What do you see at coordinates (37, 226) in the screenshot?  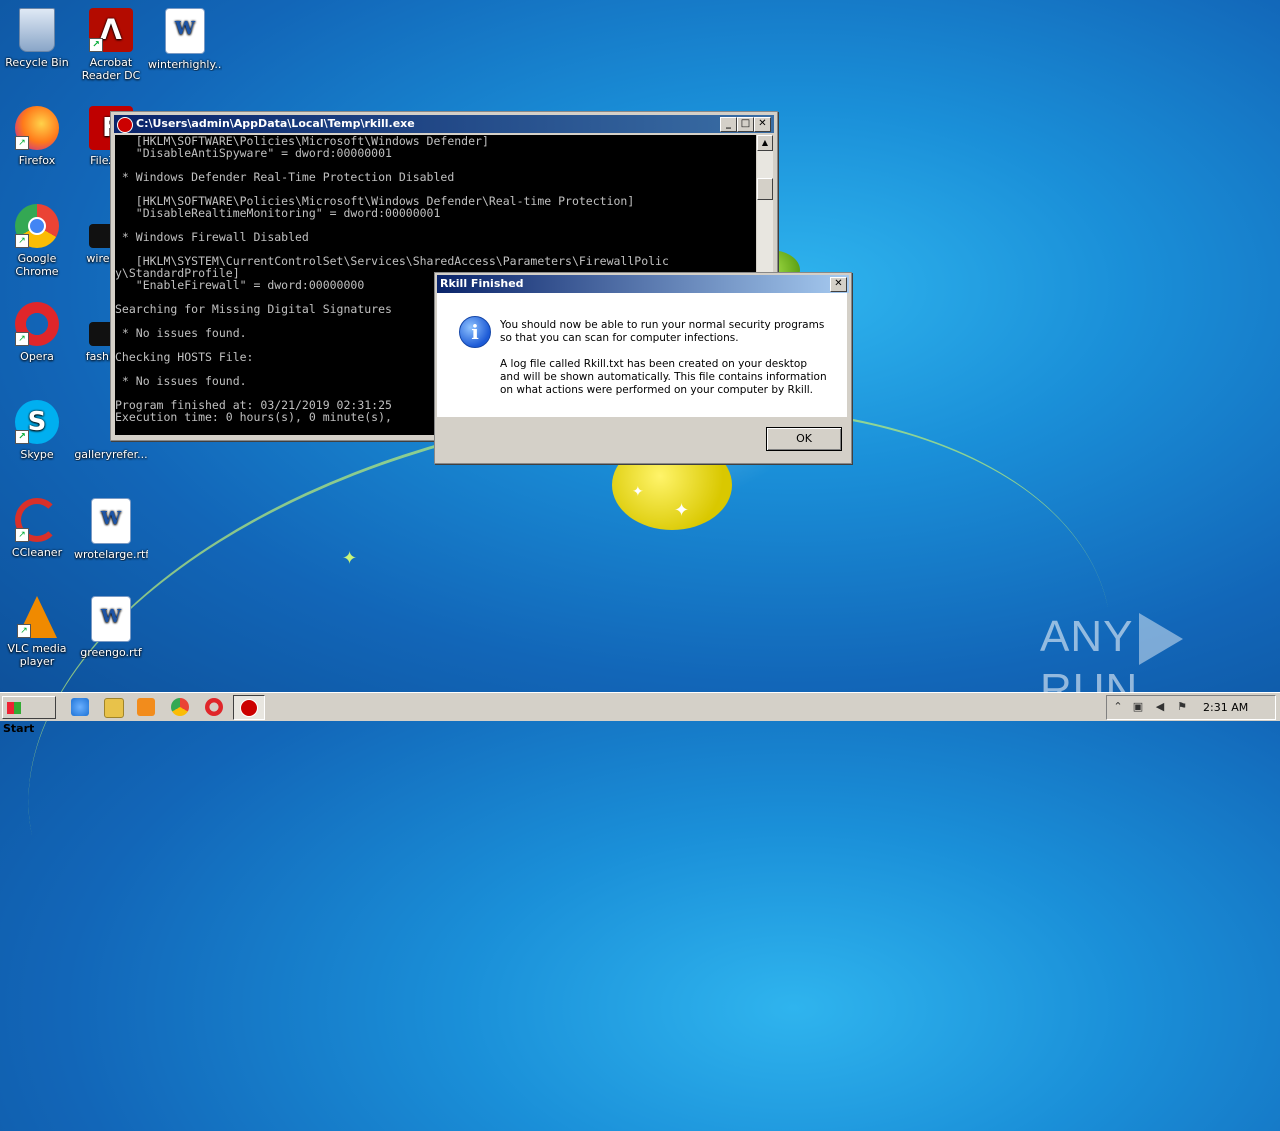 I see `chrome-icon: ↗` at bounding box center [37, 226].